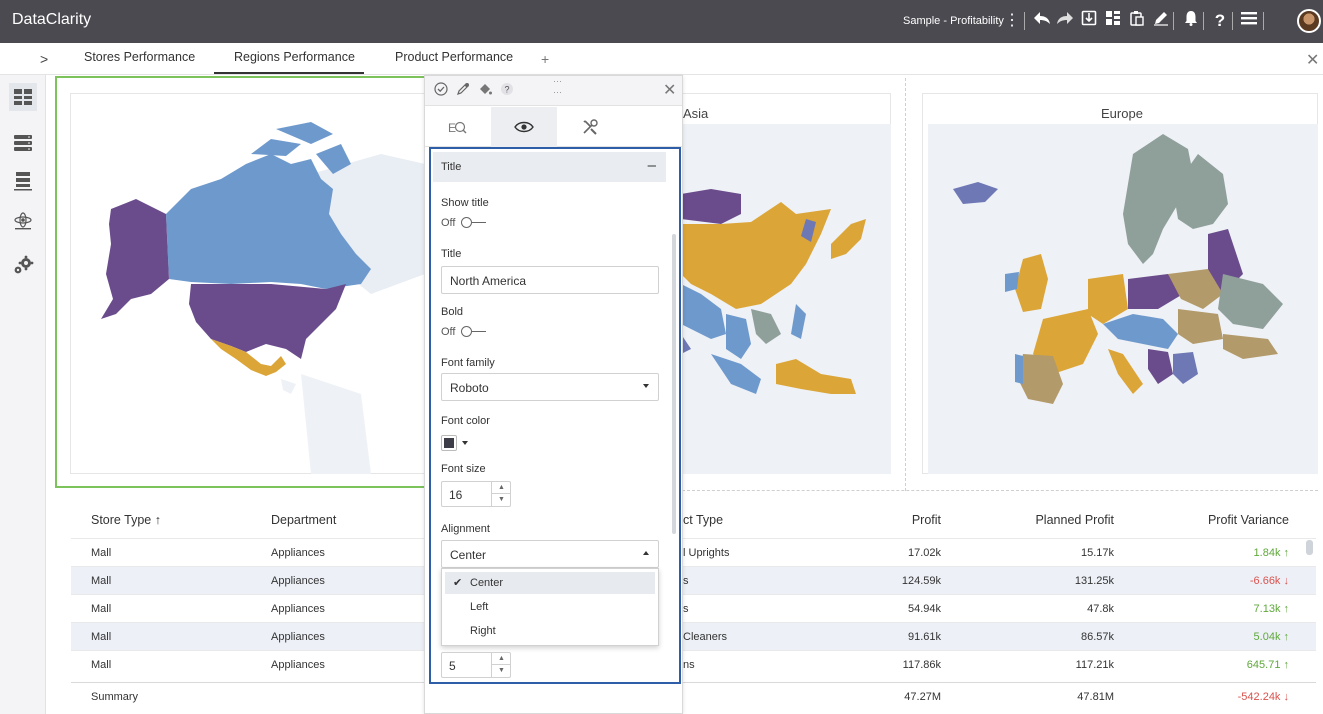 The width and height of the screenshot is (1323, 714). I want to click on asia-map, so click(786, 299).